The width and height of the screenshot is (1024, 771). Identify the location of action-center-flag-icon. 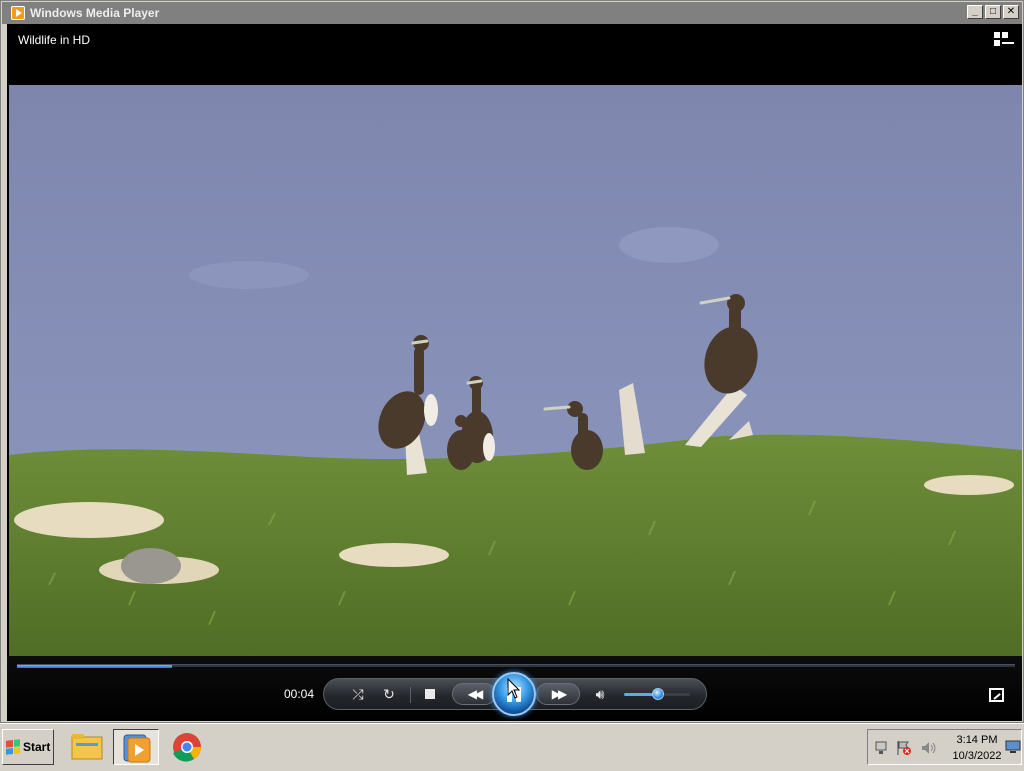
(904, 748).